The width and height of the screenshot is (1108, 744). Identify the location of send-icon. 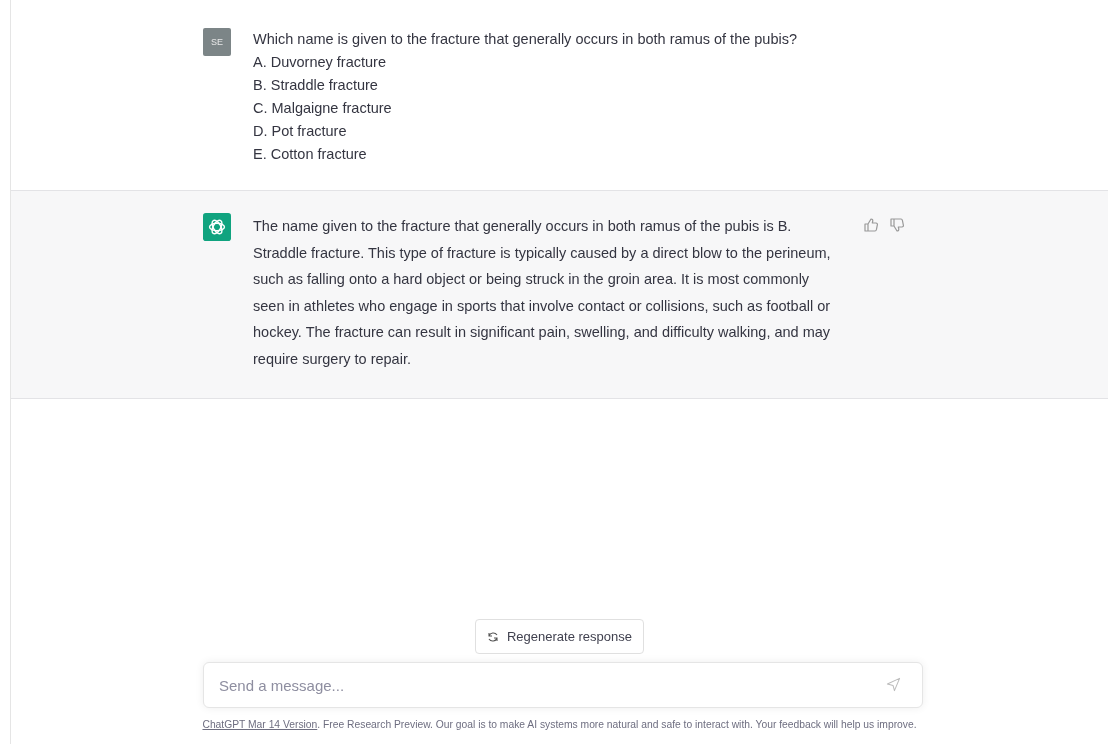
(893, 684).